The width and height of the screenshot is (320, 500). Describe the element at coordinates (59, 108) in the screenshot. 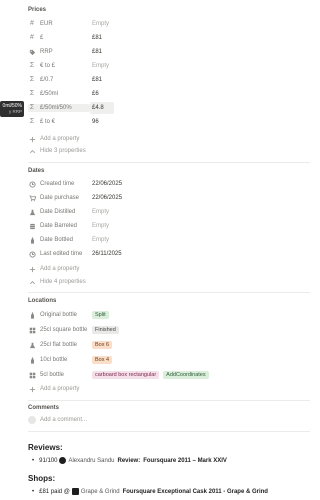

I see `property-name: Σ £/50ml/50%` at that location.